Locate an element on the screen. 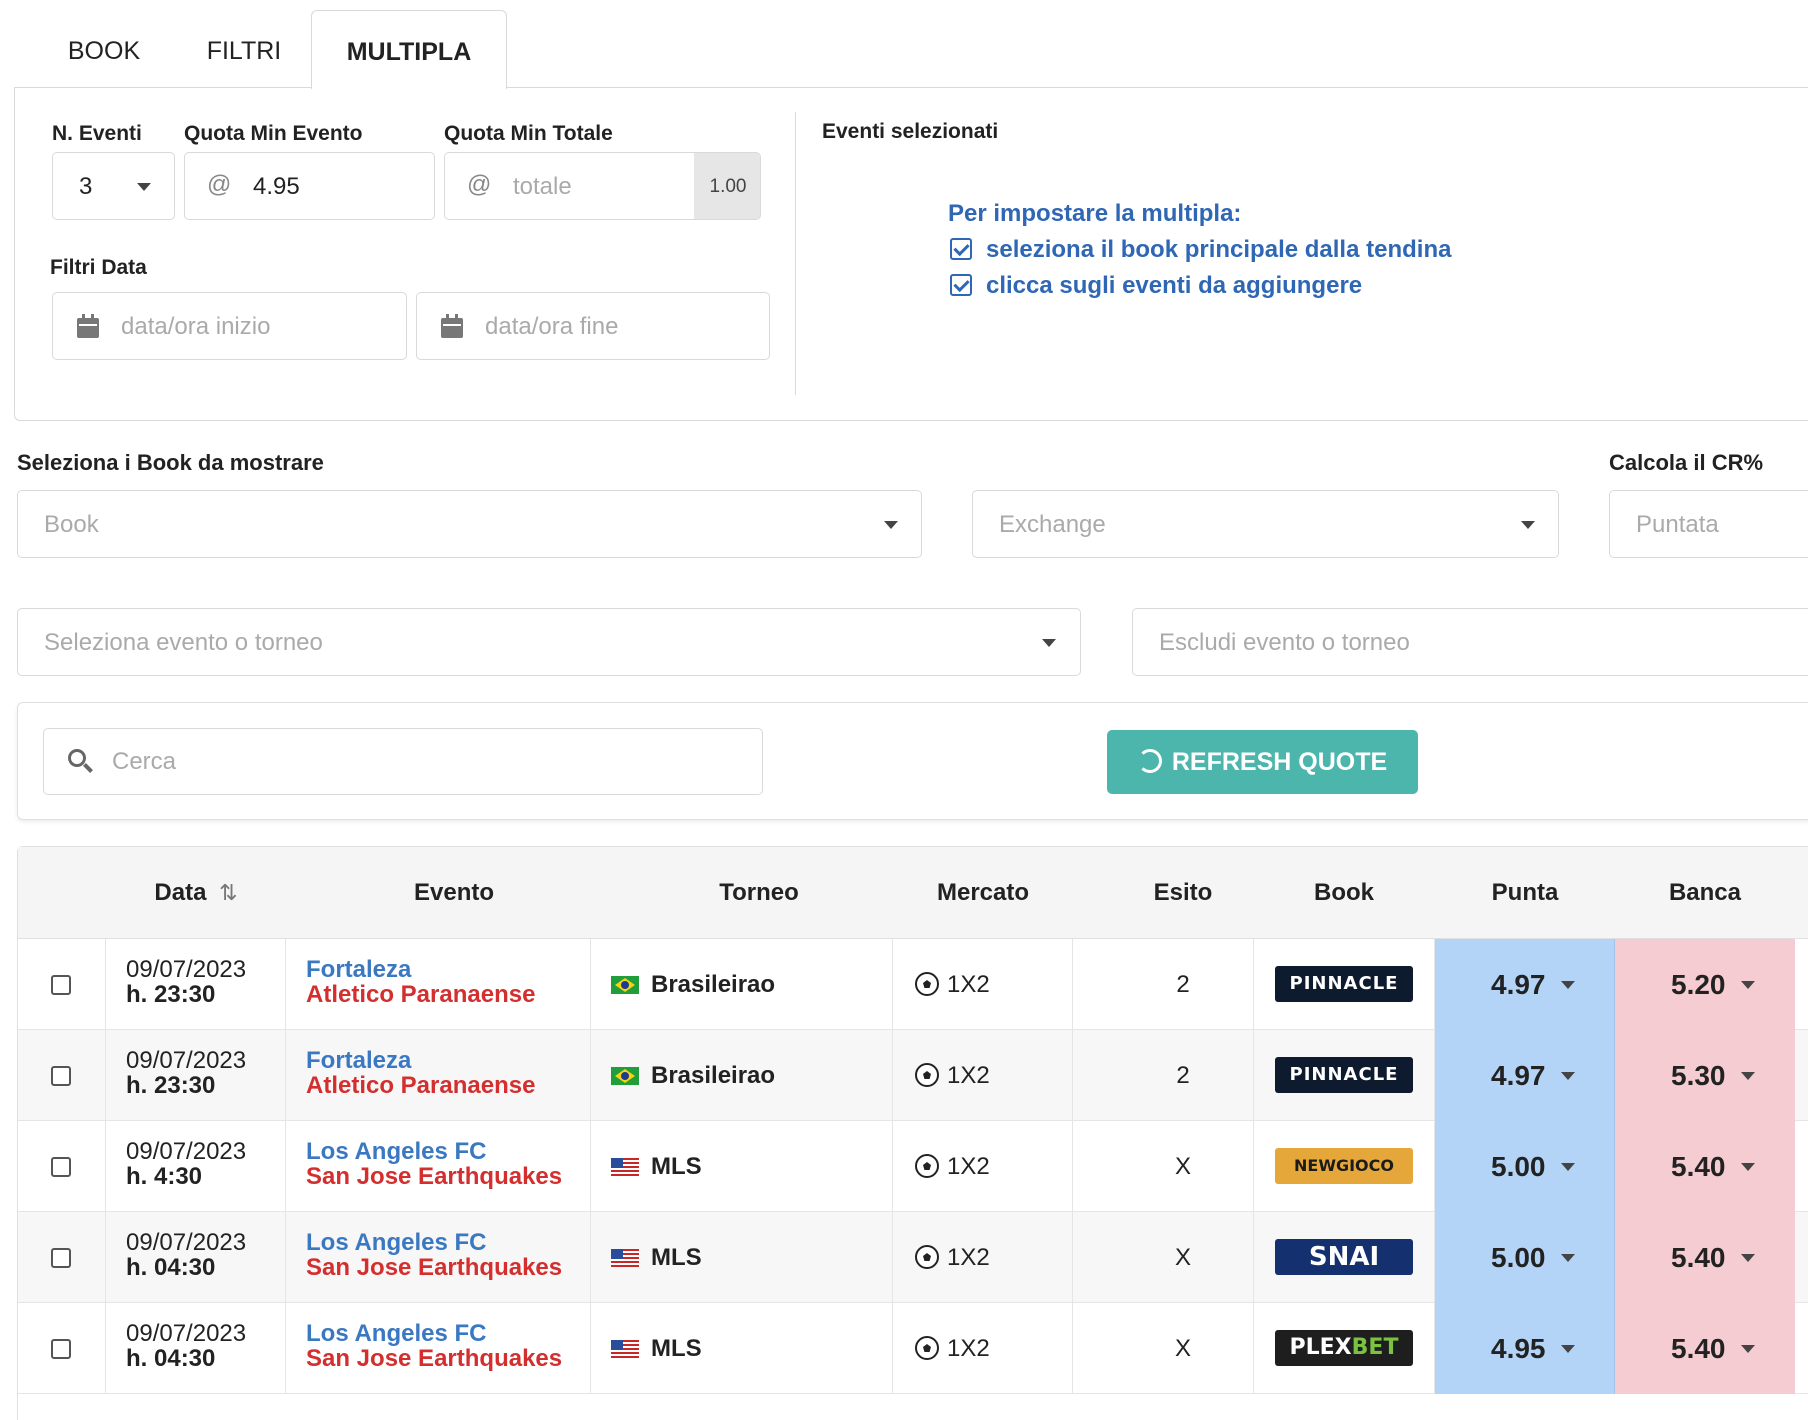 The image size is (1808, 1420). banca-odd: 5.40 is located at coordinates (1698, 1166).